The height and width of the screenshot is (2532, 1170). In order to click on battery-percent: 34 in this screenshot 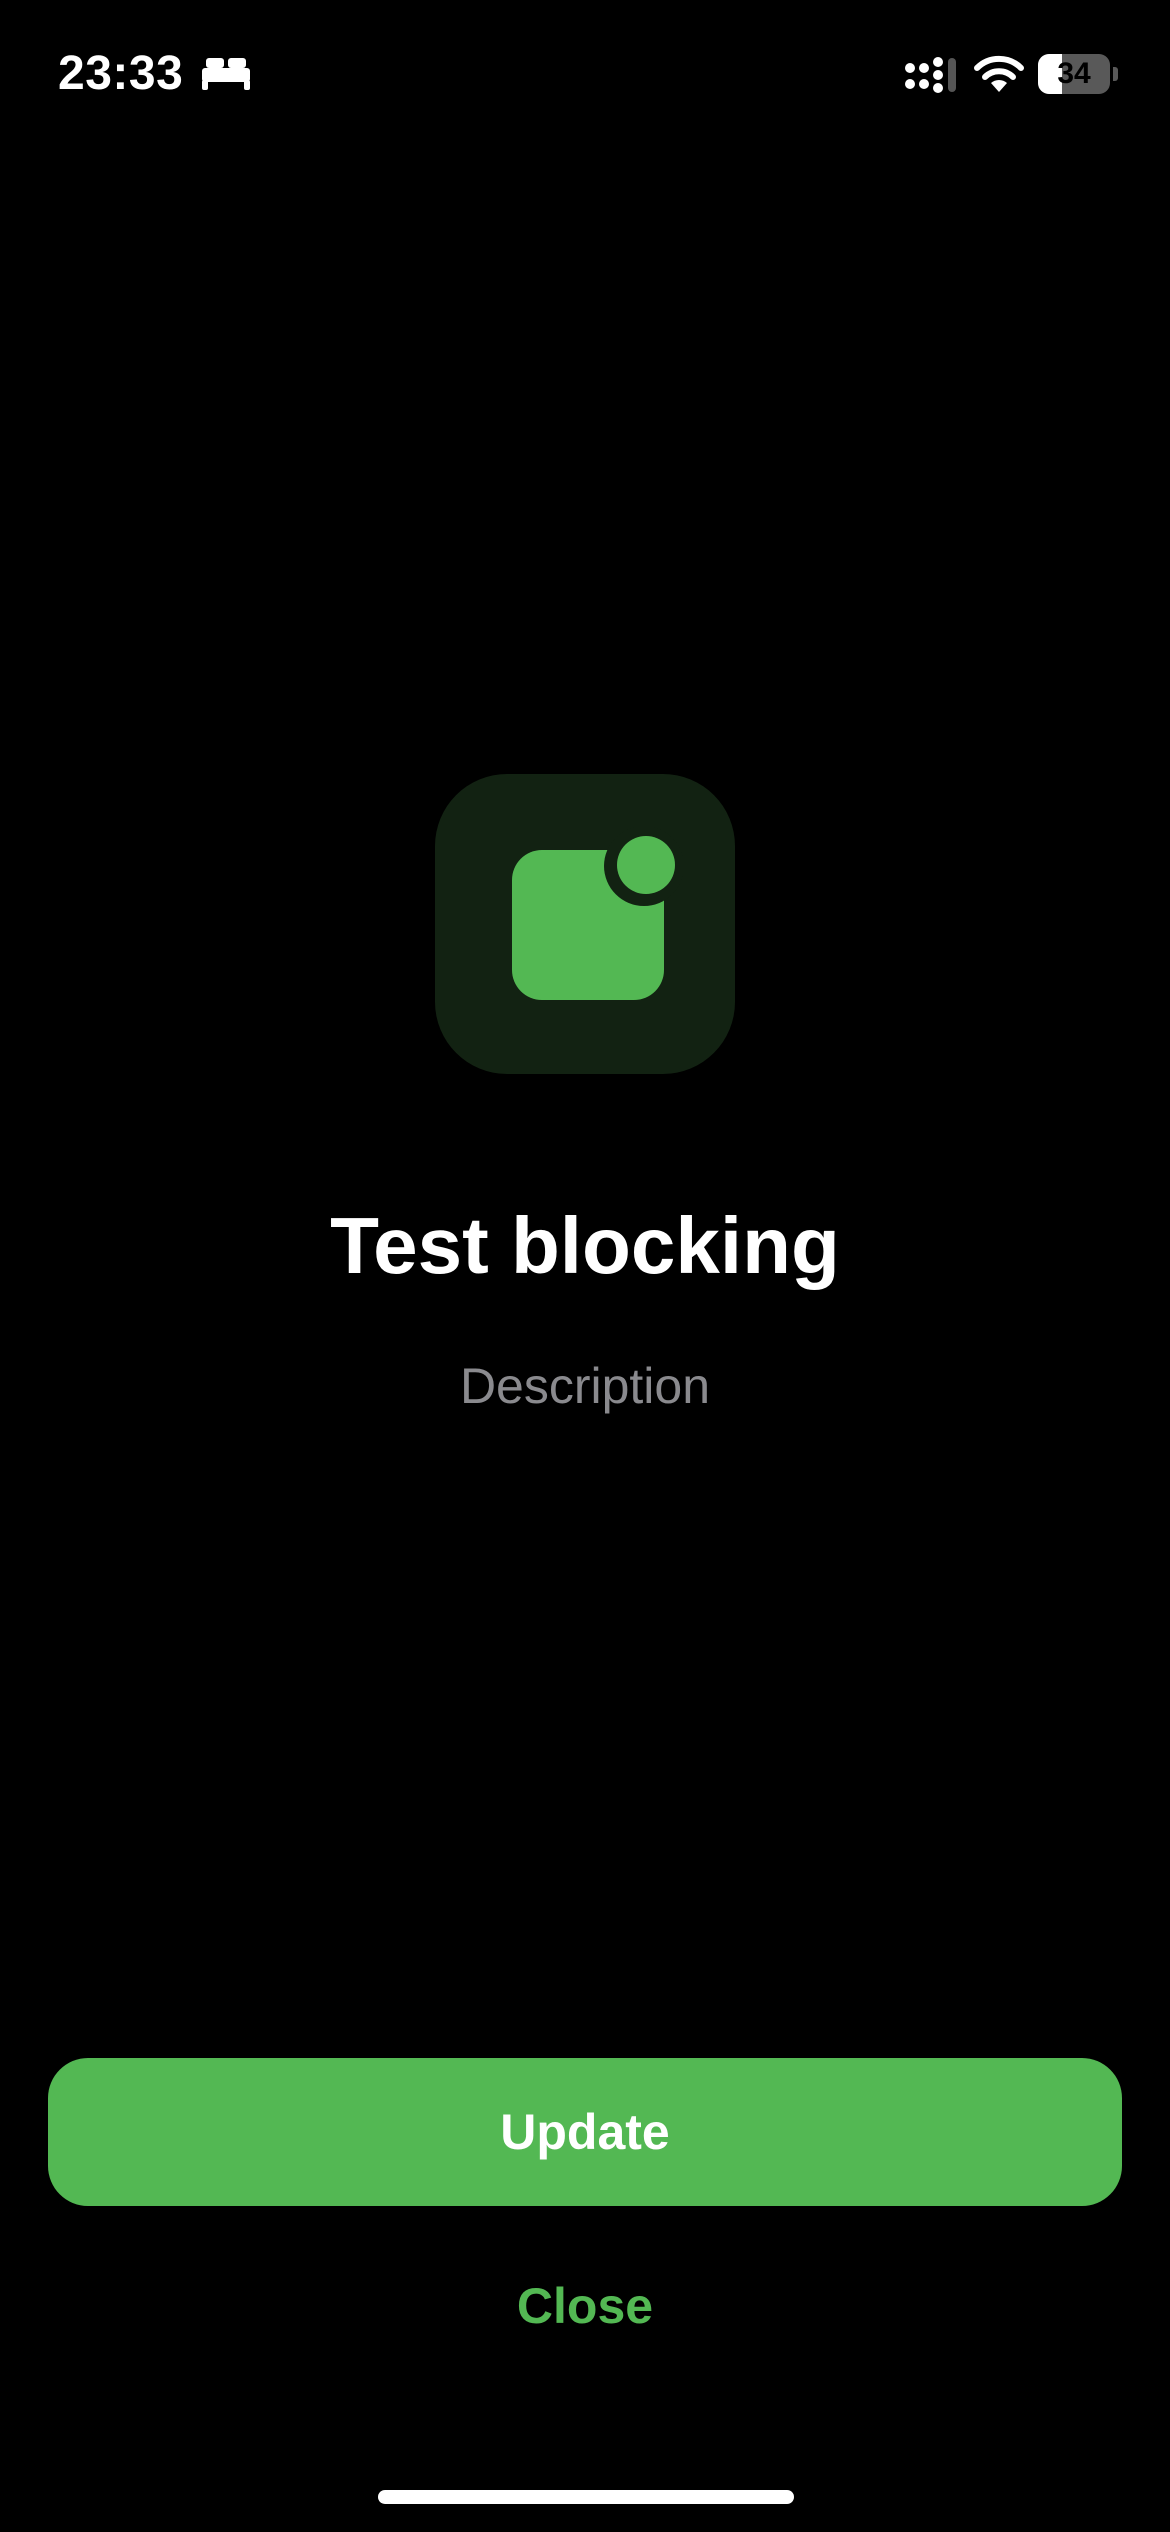, I will do `click(1074, 73)`.